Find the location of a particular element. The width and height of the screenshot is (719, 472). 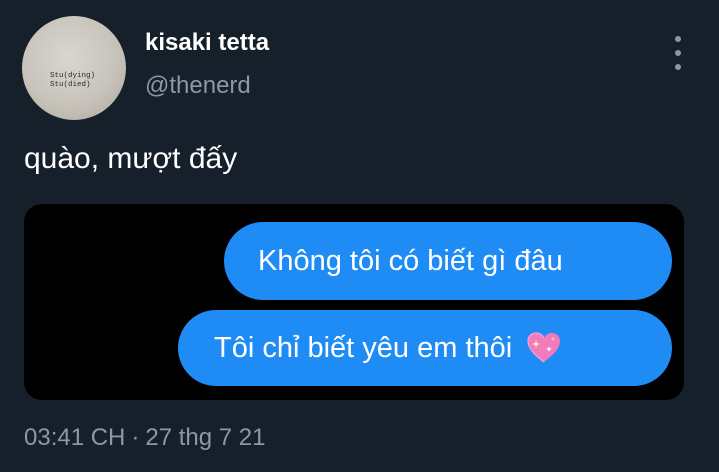

avatar-shirt-text: Stu(dying) Stu(died) is located at coordinates (80, 81).